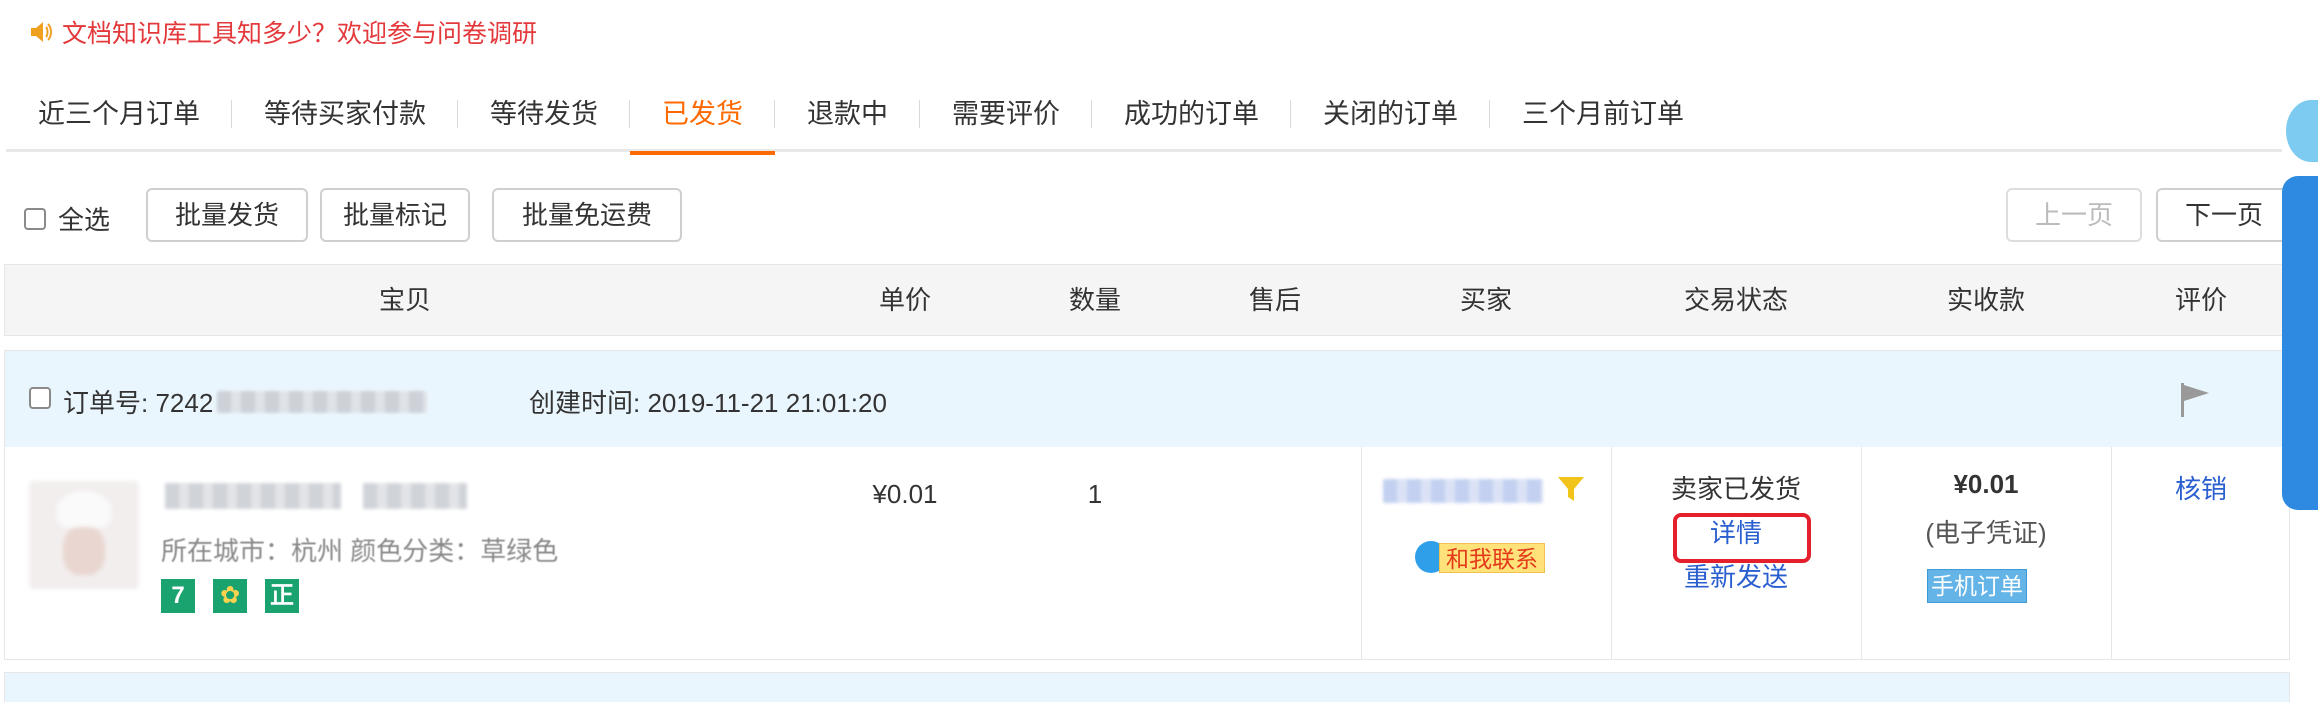 The height and width of the screenshot is (702, 2318). What do you see at coordinates (702, 114) in the screenshot?
I see `tab-label: 已发货` at bounding box center [702, 114].